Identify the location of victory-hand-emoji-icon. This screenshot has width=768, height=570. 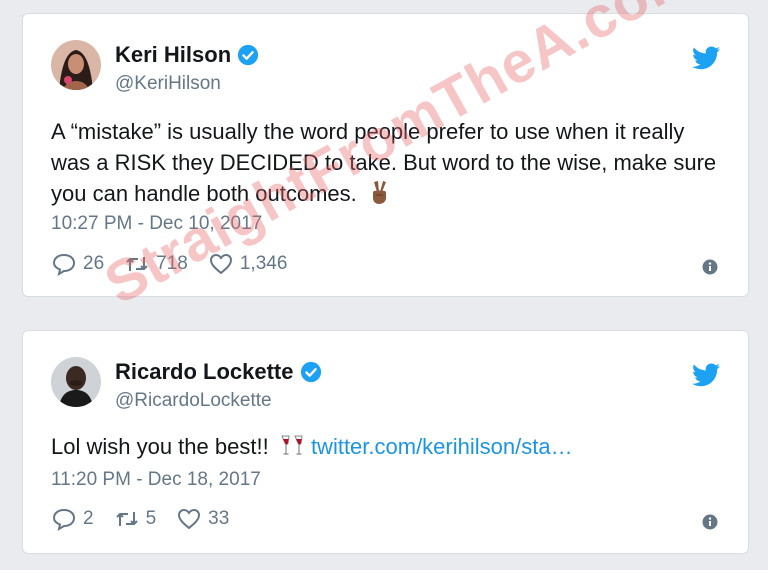
(379, 192).